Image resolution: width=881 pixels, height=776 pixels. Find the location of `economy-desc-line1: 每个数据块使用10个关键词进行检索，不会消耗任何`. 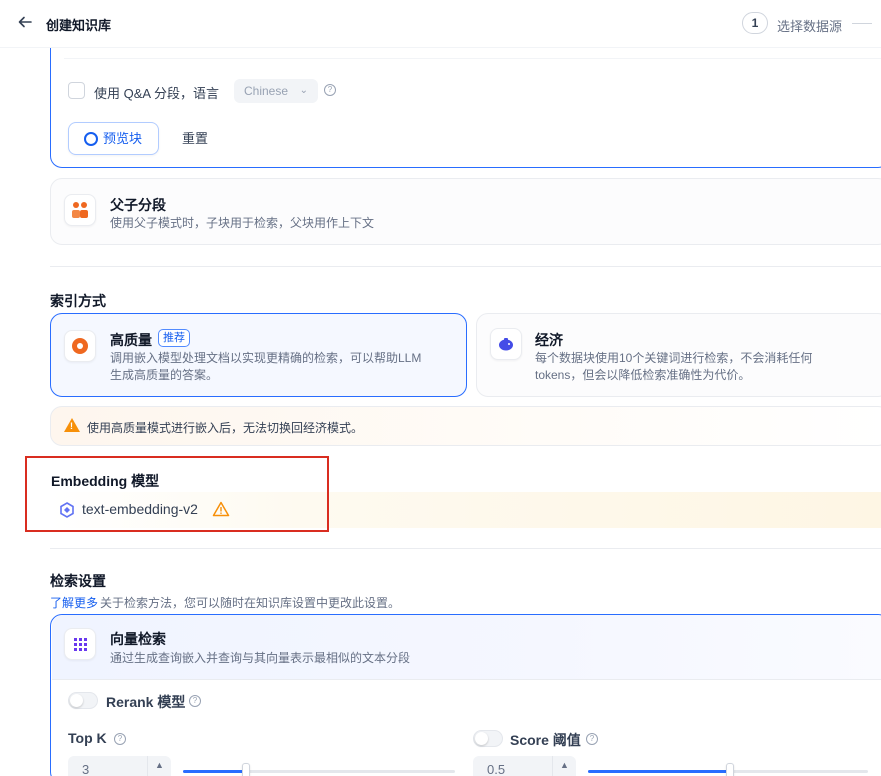

economy-desc-line1: 每个数据块使用10个关键词进行检索，不会消耗任何 is located at coordinates (674, 358).